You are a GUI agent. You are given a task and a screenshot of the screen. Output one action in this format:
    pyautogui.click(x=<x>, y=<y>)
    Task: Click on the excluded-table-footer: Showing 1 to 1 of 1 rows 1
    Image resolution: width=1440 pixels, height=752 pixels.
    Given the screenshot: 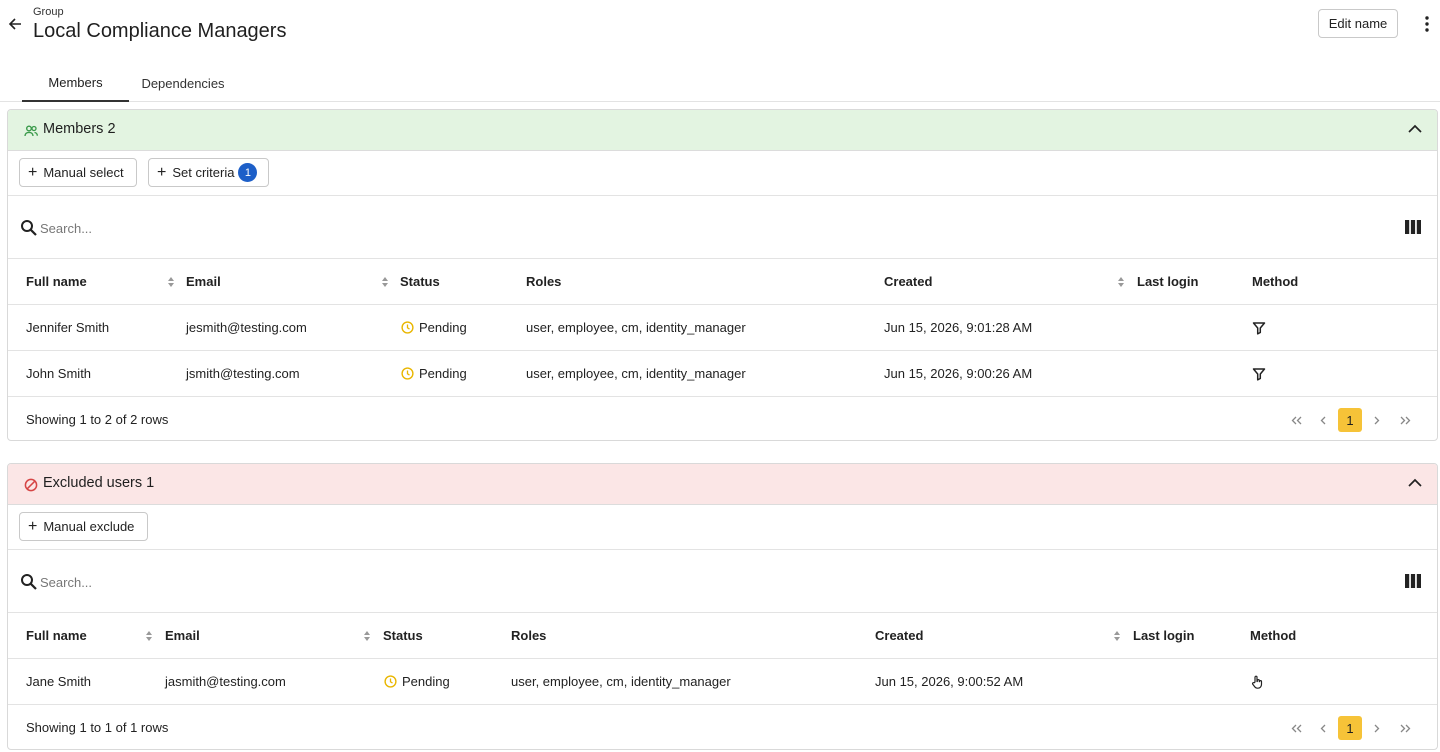 What is the action you would take?
    pyautogui.click(x=722, y=727)
    